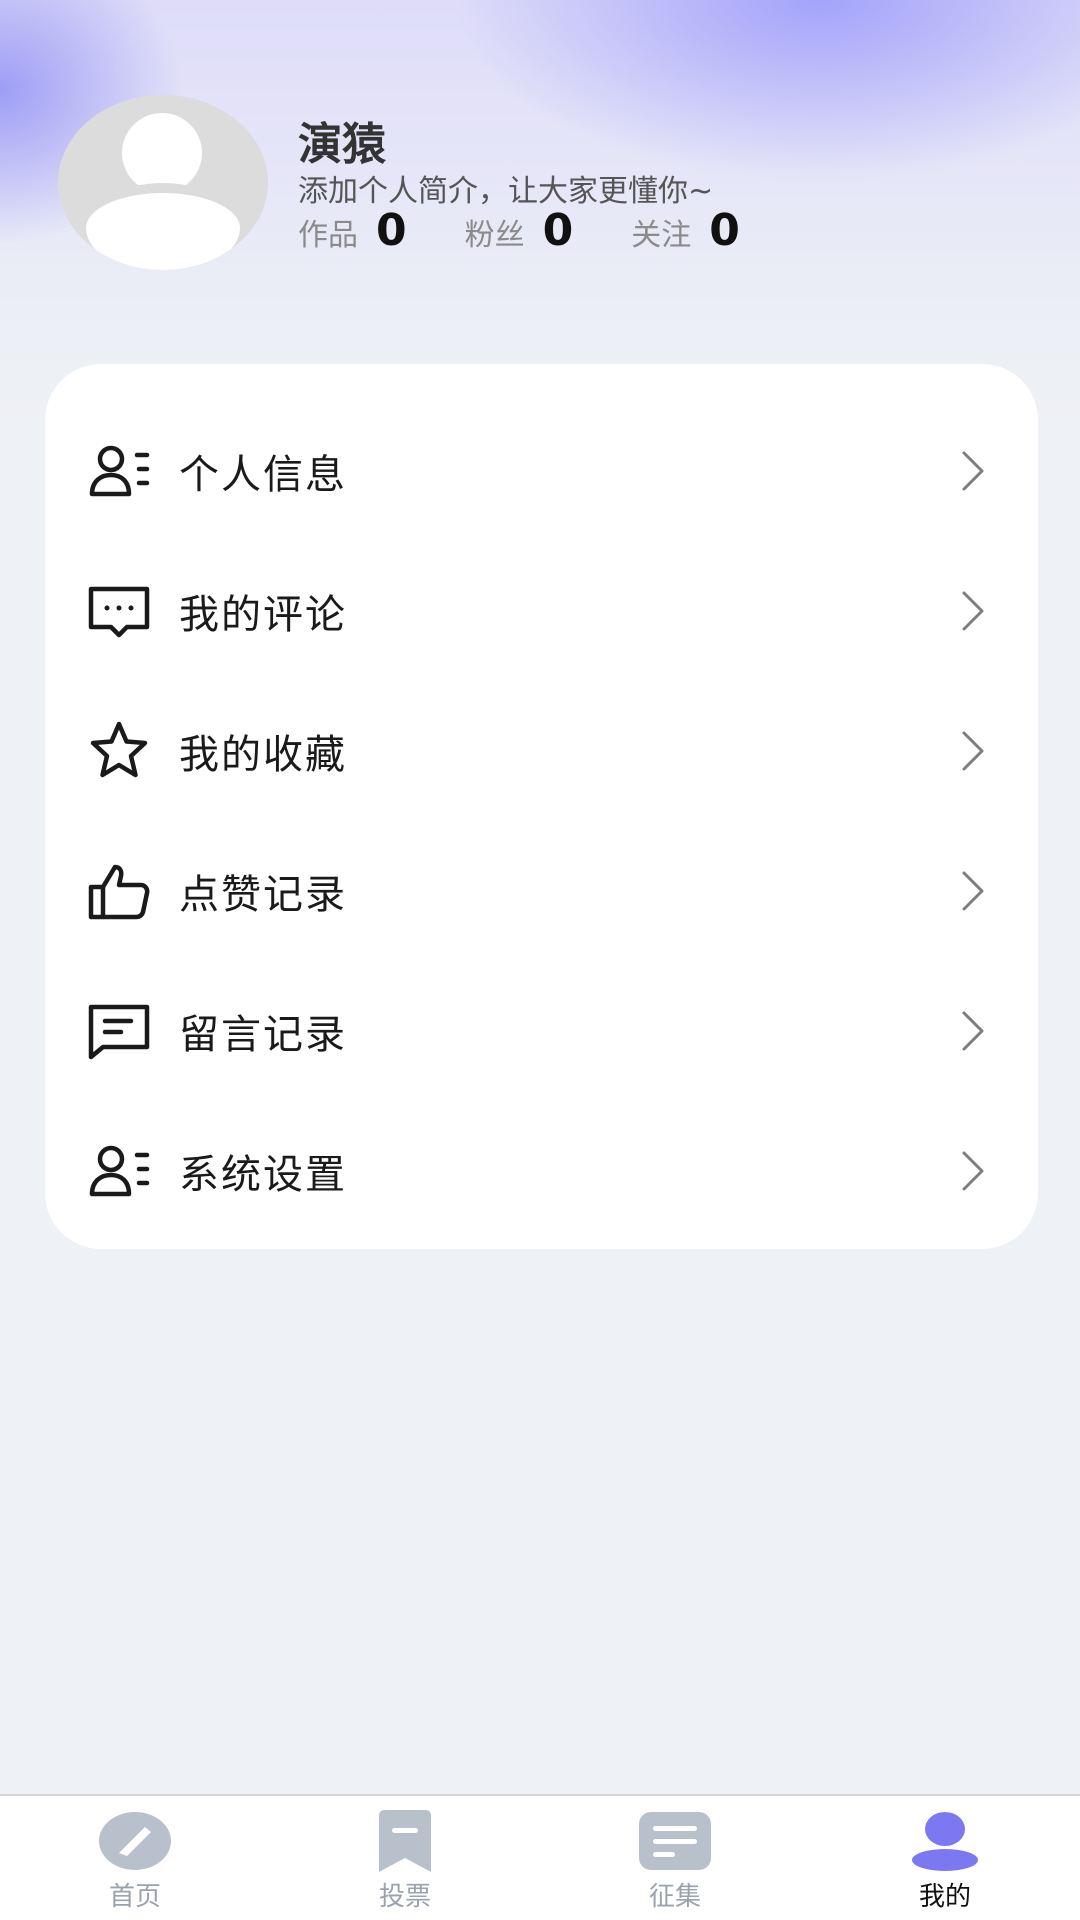 Image resolution: width=1080 pixels, height=1920 pixels. What do you see at coordinates (263, 1175) in the screenshot?
I see `menu-item-label: 系统设置` at bounding box center [263, 1175].